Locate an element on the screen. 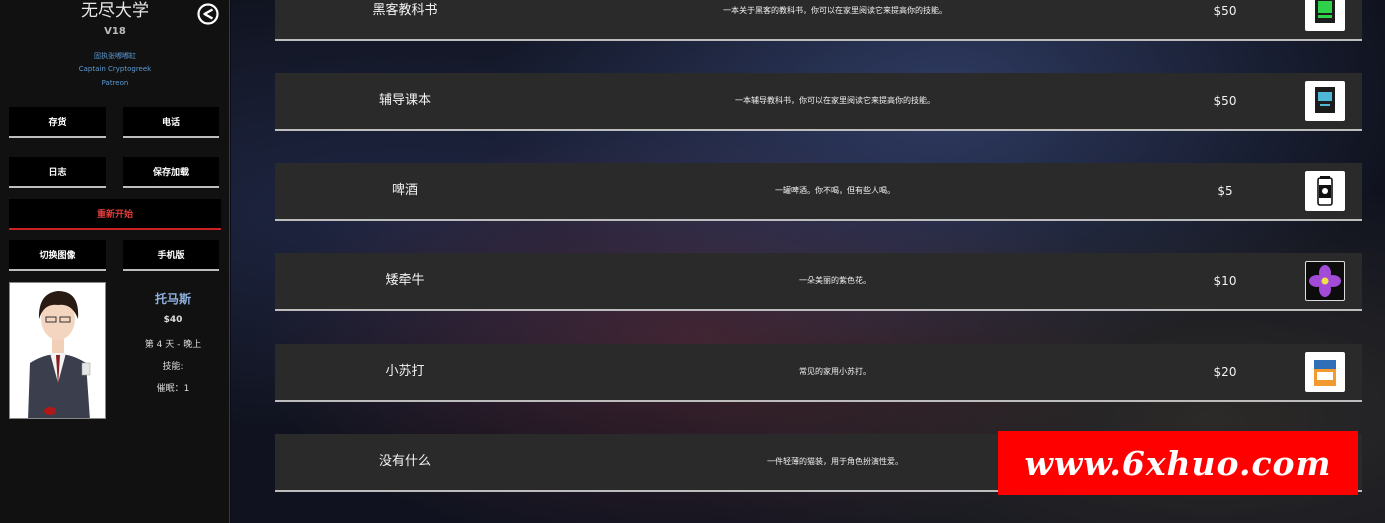 This screenshot has height=523, width=1385. item-name: 黑客教科书 is located at coordinates (405, 10).